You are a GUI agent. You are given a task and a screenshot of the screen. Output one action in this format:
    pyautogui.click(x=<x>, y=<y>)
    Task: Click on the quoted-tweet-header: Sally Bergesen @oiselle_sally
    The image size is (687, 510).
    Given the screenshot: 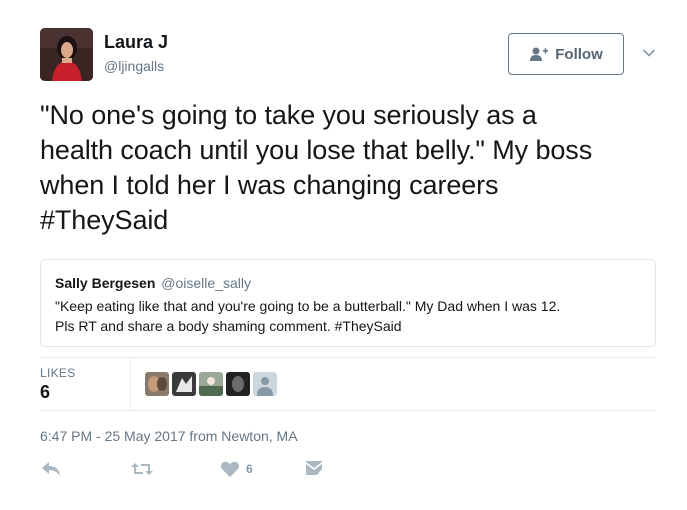 What is the action you would take?
    pyautogui.click(x=348, y=283)
    